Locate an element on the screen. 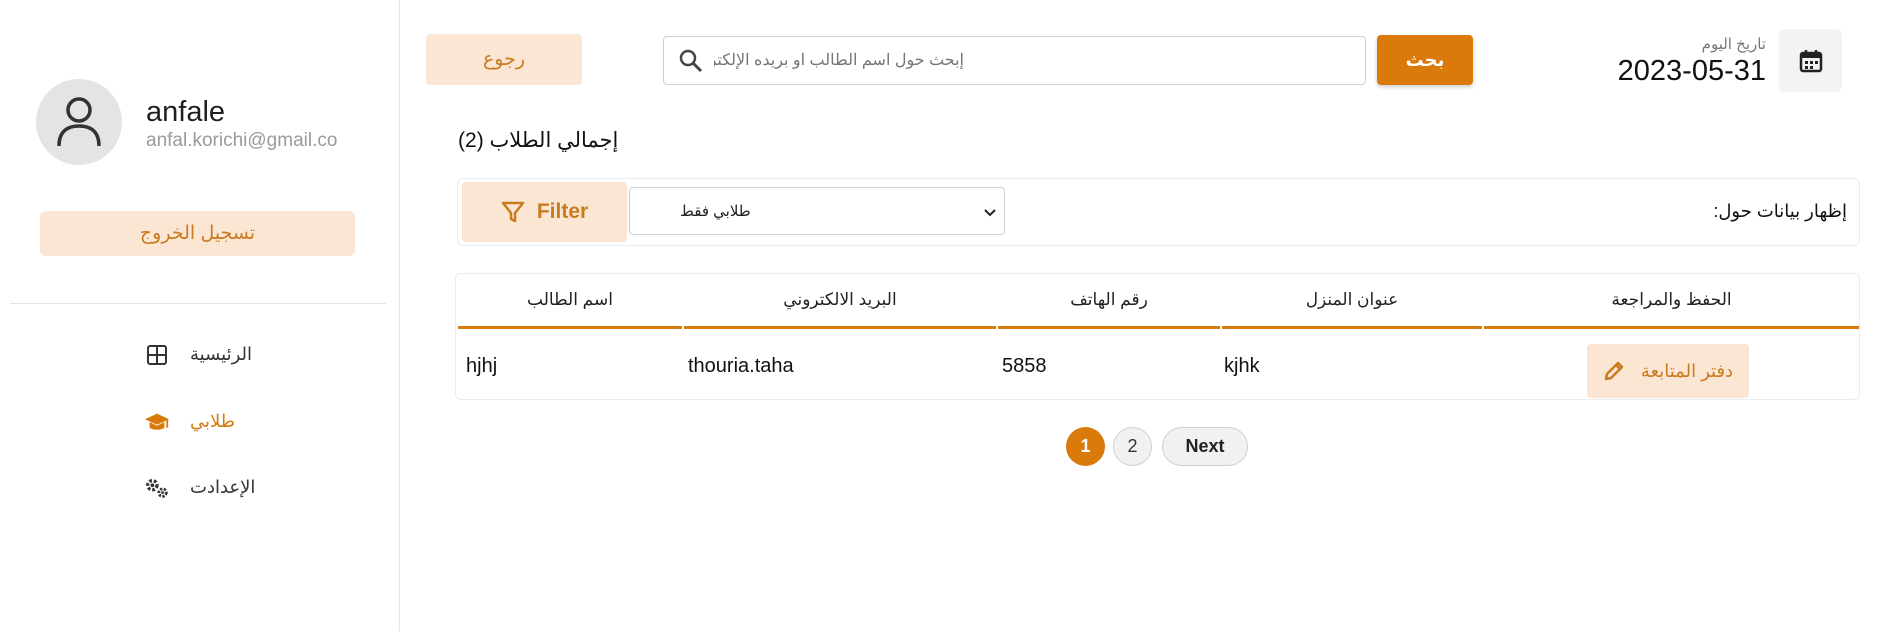  search-box is located at coordinates (1014, 60).